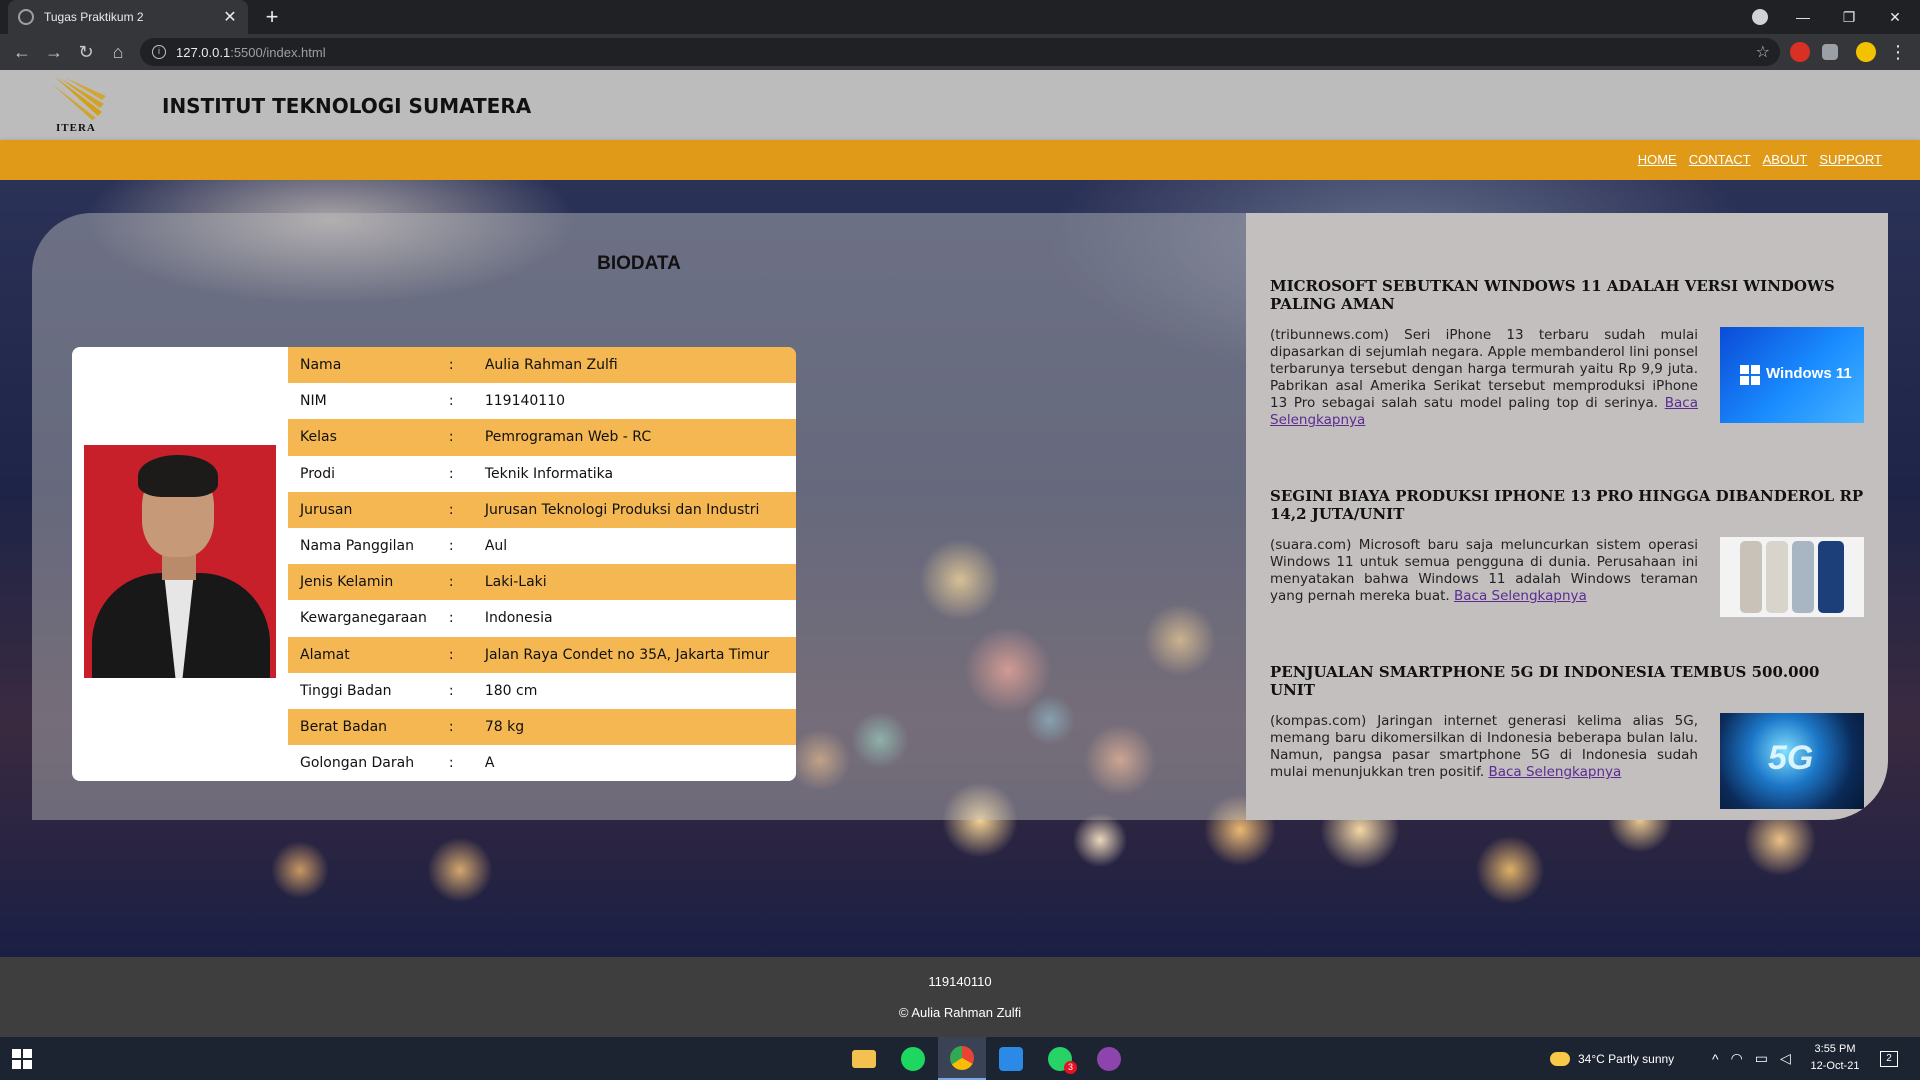 The width and height of the screenshot is (1920, 1080). I want to click on 5g-image: 5G, so click(1792, 761).